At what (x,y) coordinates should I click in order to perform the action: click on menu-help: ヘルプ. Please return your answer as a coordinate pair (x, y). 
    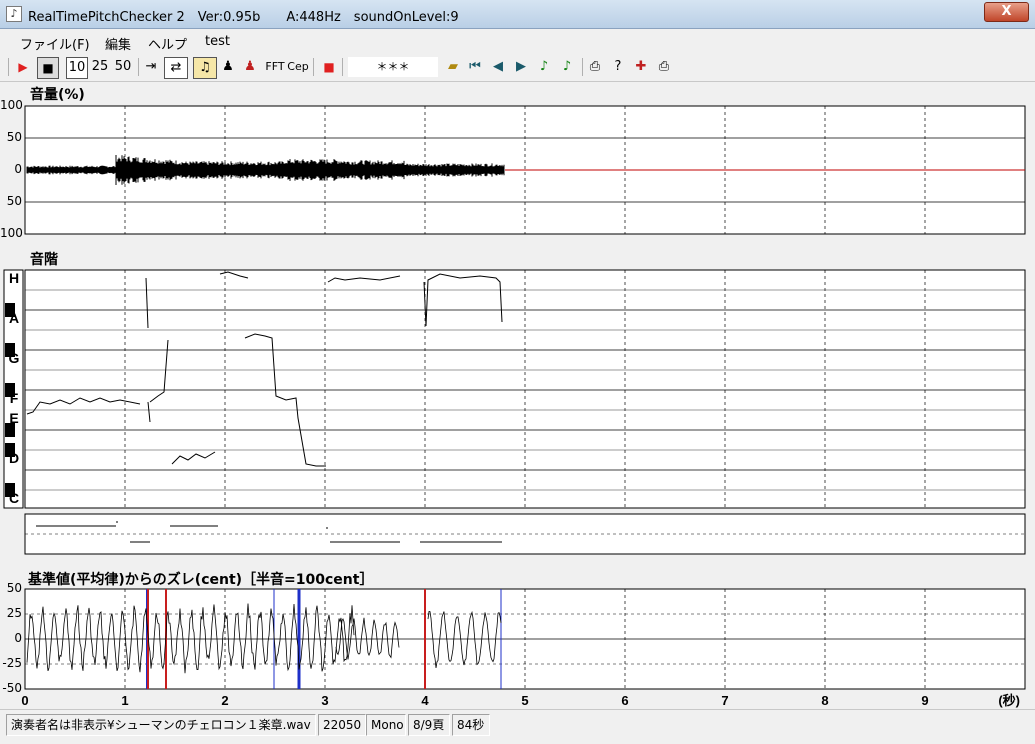
    Looking at the image, I should click on (167, 43).